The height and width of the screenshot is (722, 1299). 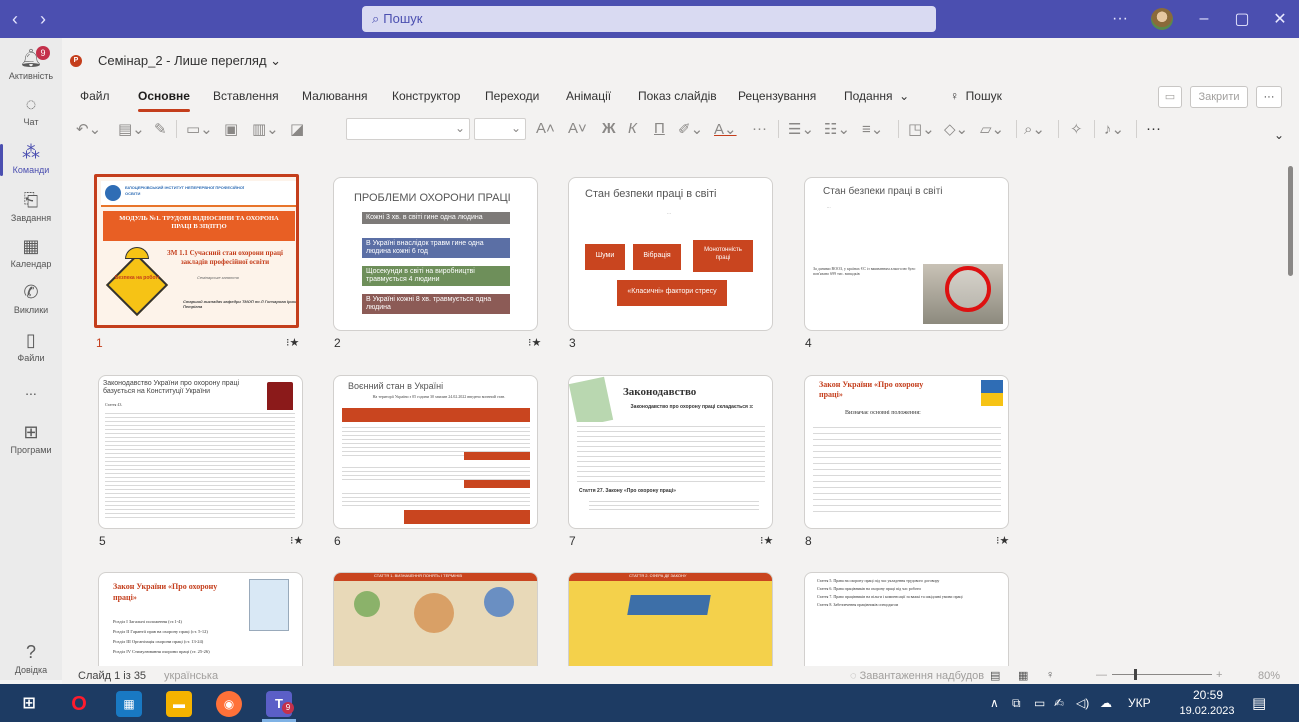 I want to click on rail-calls: ✆ Виклики, so click(x=31, y=298).